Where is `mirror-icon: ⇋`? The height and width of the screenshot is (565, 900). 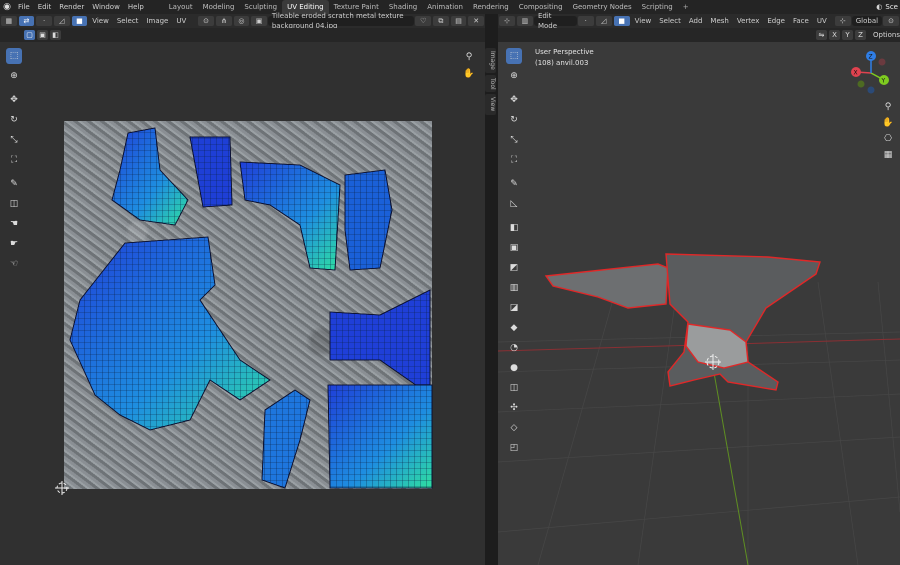
mirror-icon: ⇋ is located at coordinates (821, 35).